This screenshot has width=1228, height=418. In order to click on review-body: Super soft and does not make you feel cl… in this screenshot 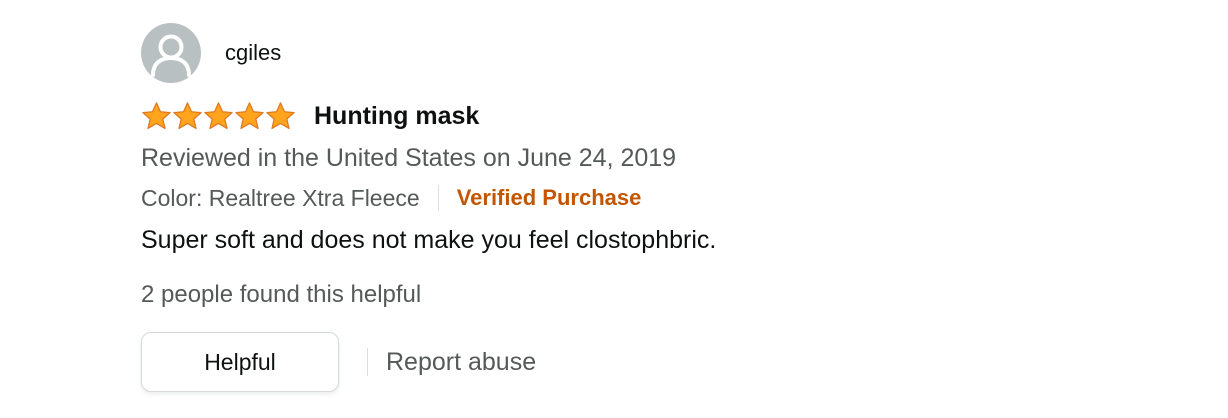, I will do `click(429, 240)`.